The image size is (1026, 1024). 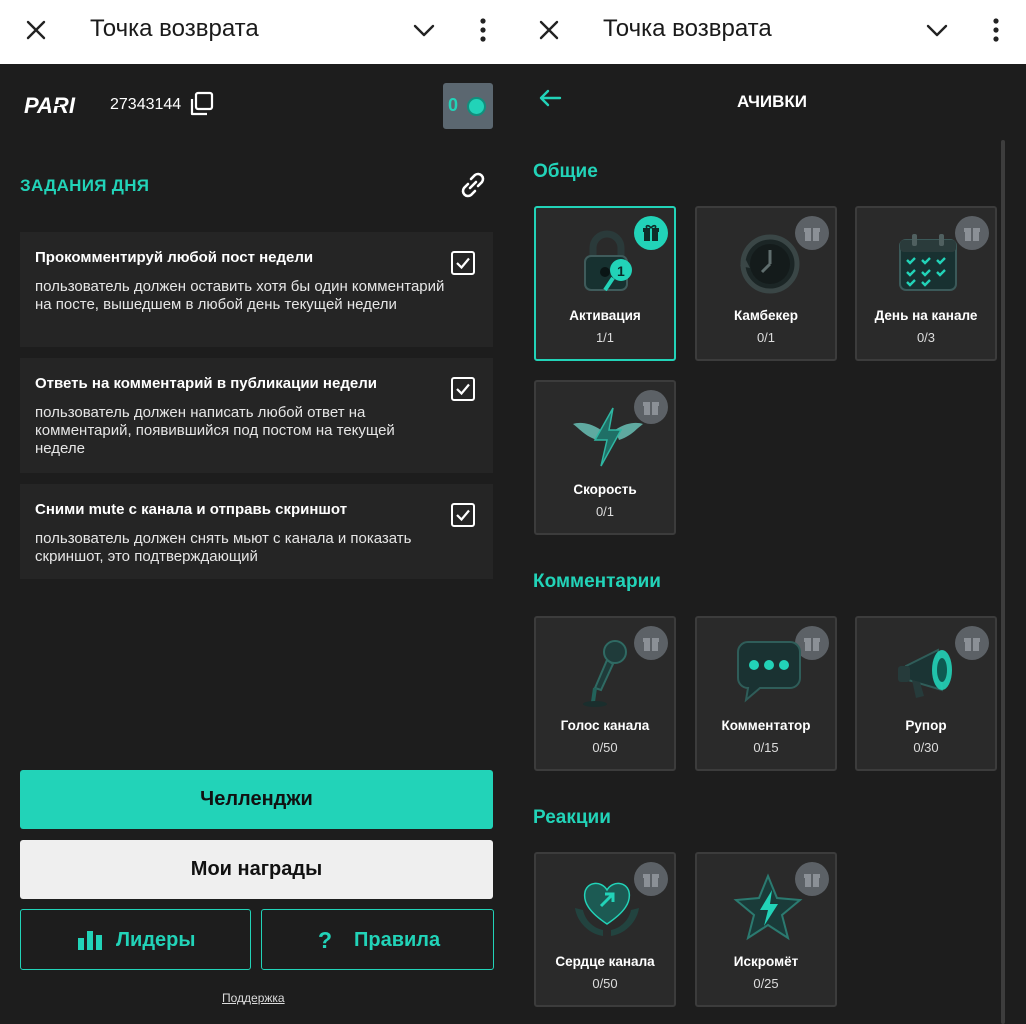 I want to click on section-title-comments: Комментарии, so click(x=597, y=581).